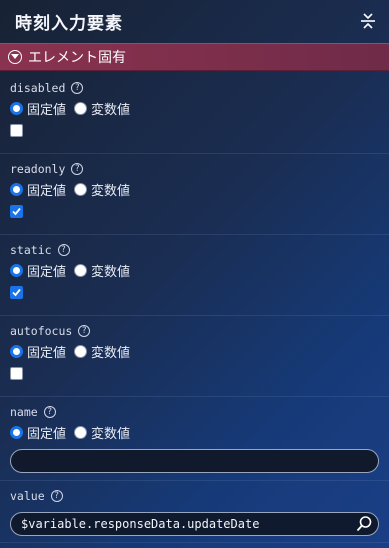 The height and width of the screenshot is (548, 389). I want to click on property-name-field: name ? 固定値 変数値, so click(194, 442).